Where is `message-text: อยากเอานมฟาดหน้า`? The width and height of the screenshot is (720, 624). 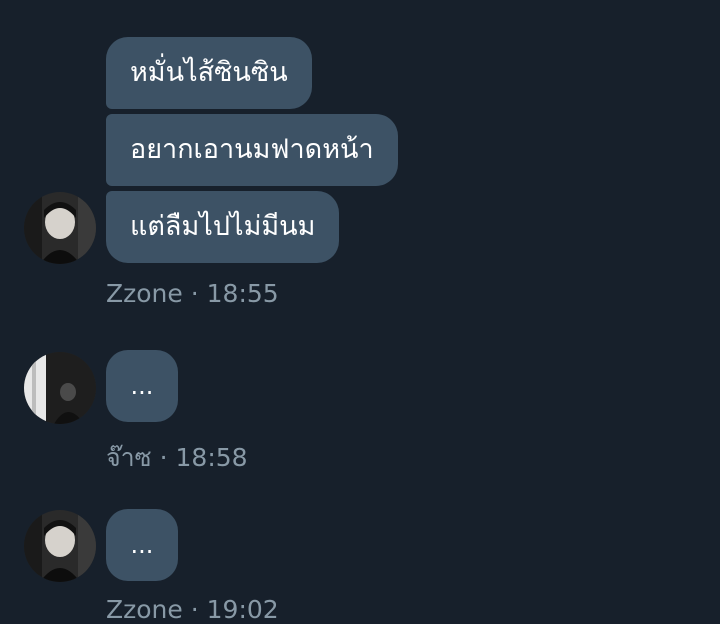 message-text: อยากเอานมฟาดหน้า is located at coordinates (252, 149).